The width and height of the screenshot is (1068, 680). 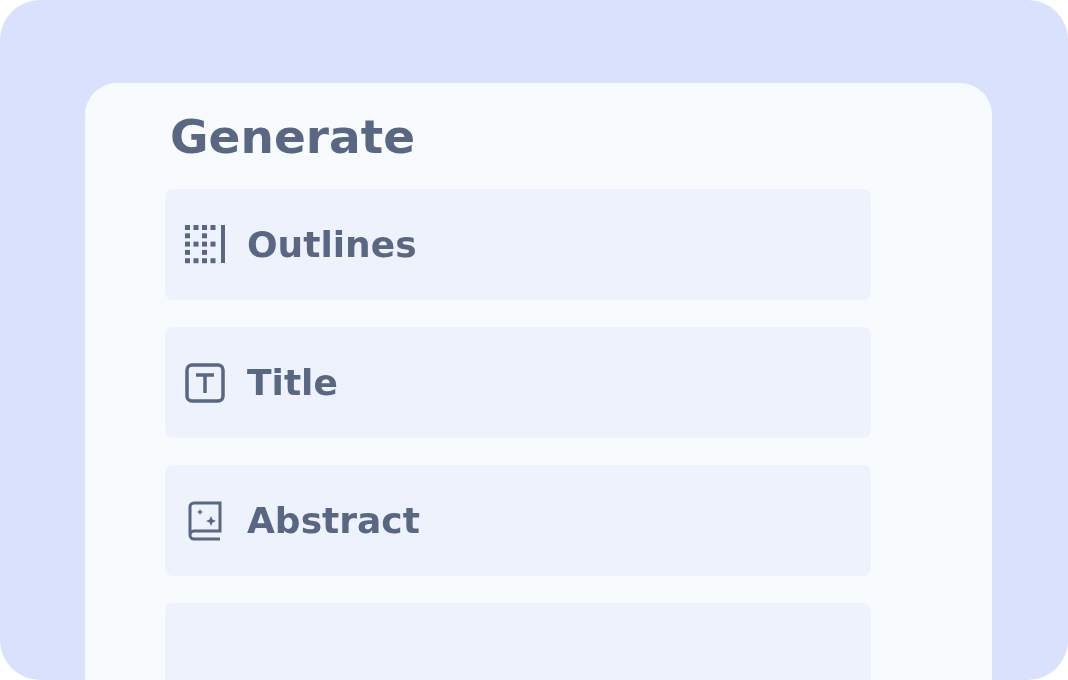 I want to click on menu-item: Title, so click(x=518, y=382).